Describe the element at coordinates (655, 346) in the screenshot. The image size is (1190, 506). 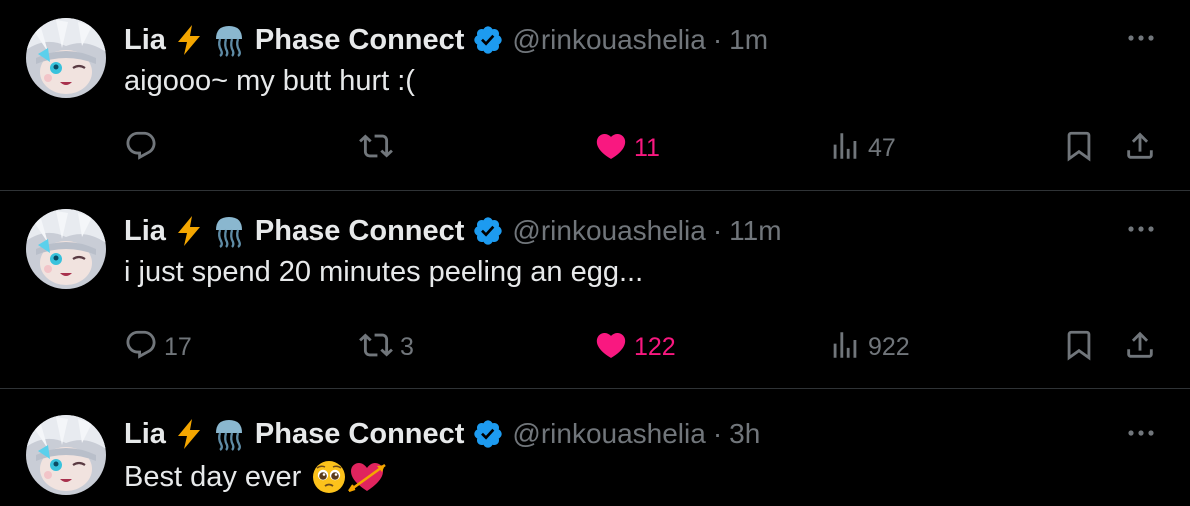
I see `like-count: 122` at that location.